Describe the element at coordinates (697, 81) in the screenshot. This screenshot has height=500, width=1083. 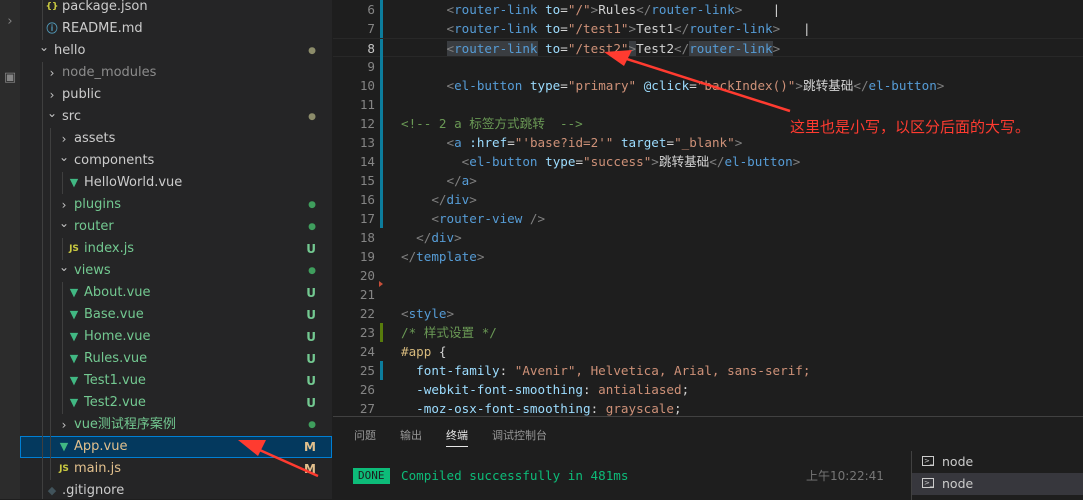
I see `arrow-to-code-line` at that location.